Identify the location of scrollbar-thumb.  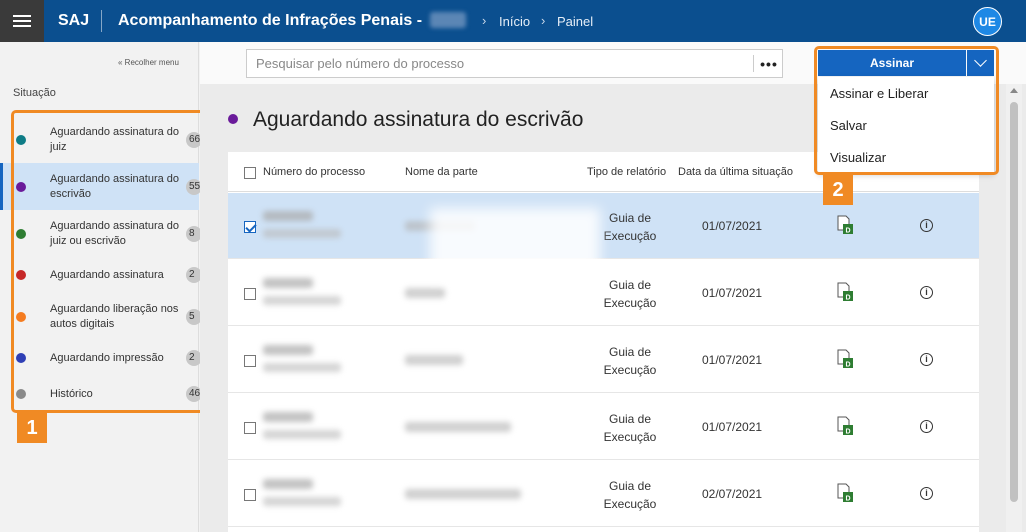
(1014, 302).